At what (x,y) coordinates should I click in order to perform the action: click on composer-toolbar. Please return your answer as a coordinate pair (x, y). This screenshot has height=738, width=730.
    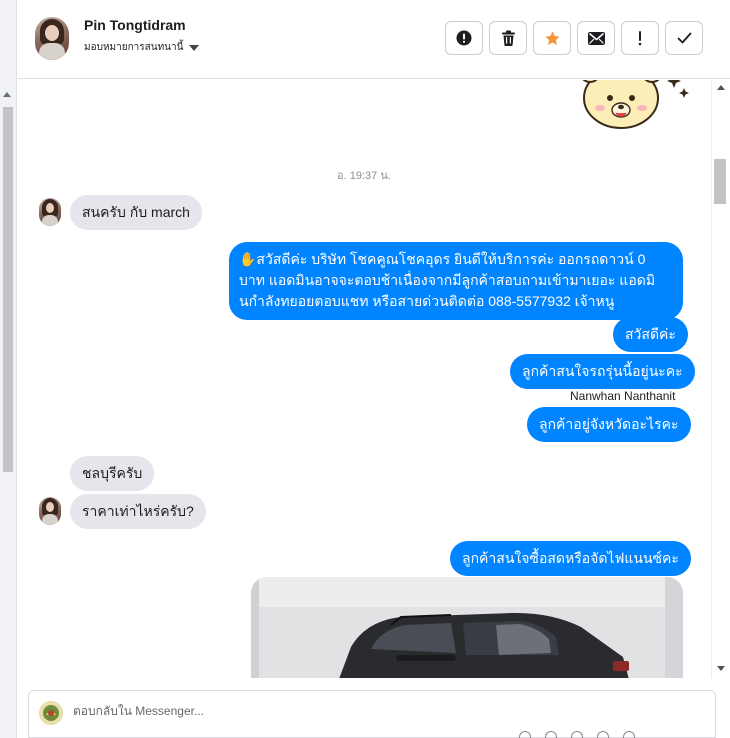
    Looking at the image, I should click on (577, 734).